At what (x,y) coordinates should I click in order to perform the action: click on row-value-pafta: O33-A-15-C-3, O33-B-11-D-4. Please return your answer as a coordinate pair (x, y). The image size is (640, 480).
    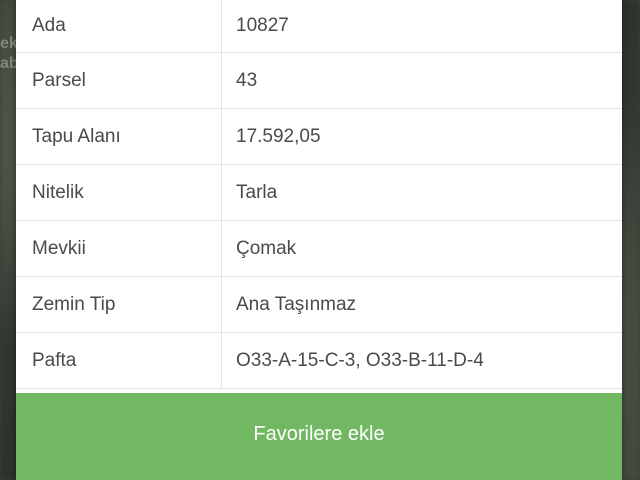
    Looking at the image, I should click on (360, 360).